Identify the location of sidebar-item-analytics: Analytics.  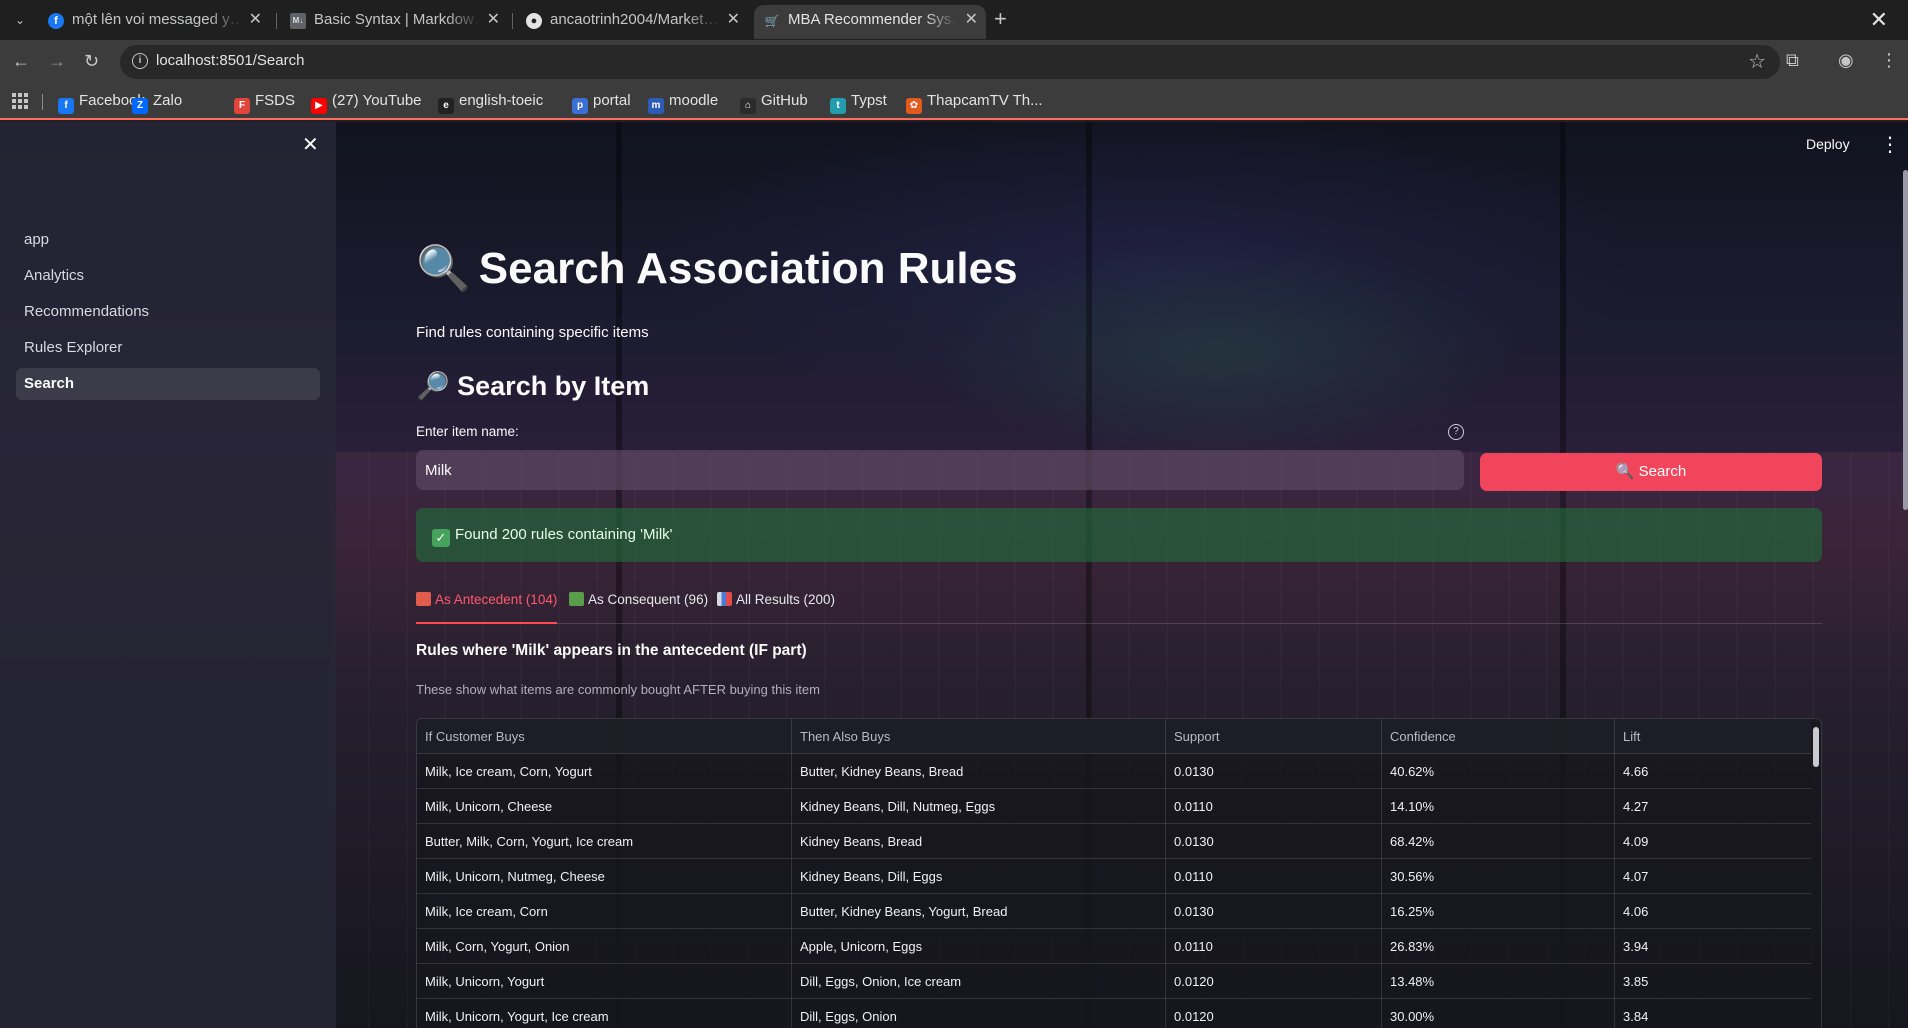
(168, 276).